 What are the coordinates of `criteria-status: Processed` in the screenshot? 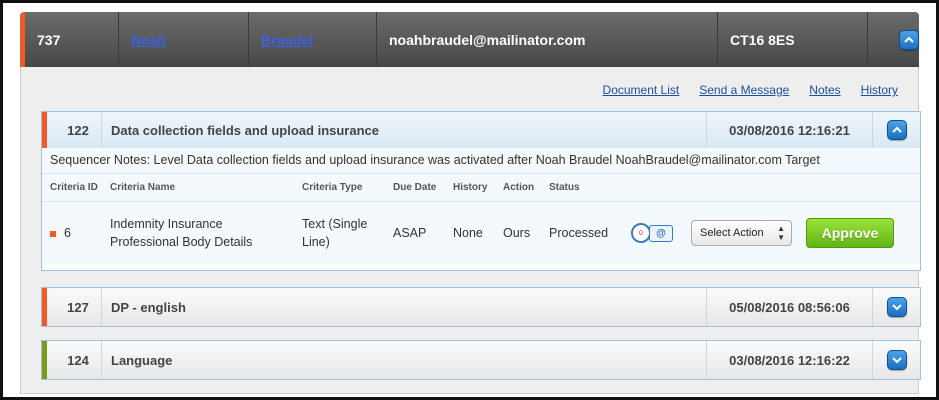 It's located at (579, 233).